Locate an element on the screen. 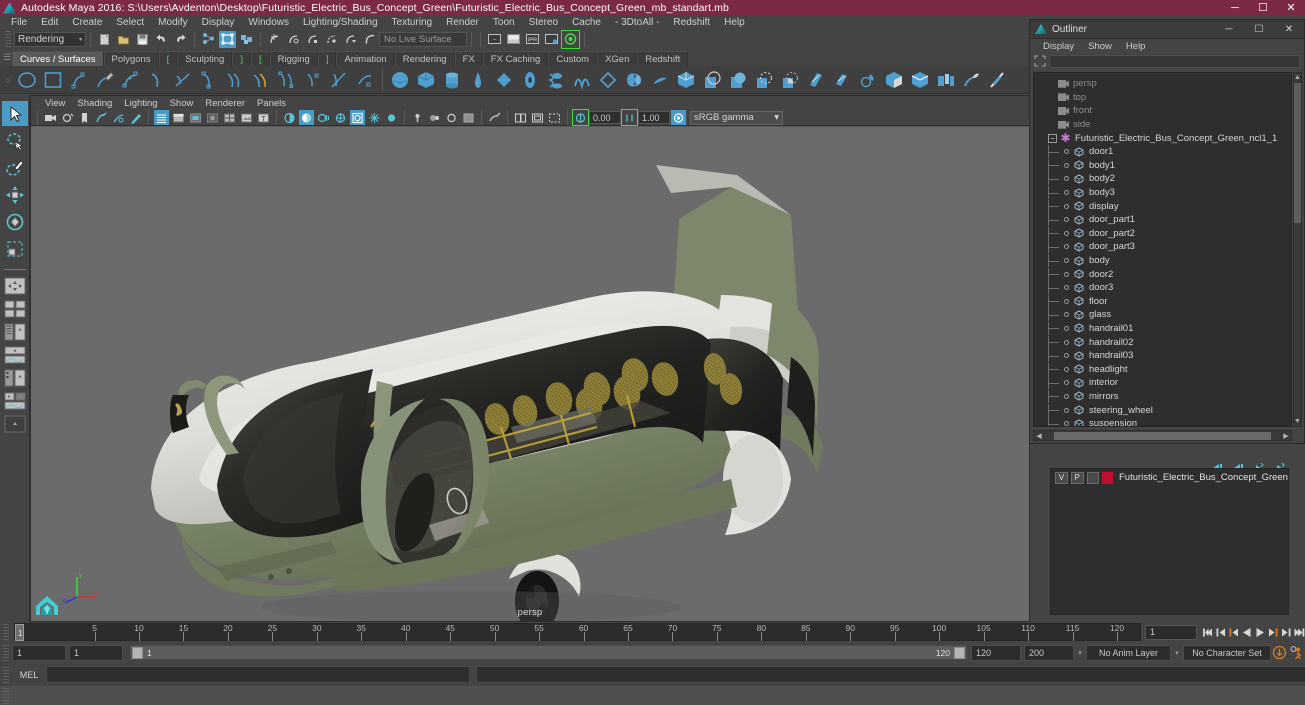 Image resolution: width=1305 pixels, height=705 pixels. scale-tool is located at coordinates (15, 248).